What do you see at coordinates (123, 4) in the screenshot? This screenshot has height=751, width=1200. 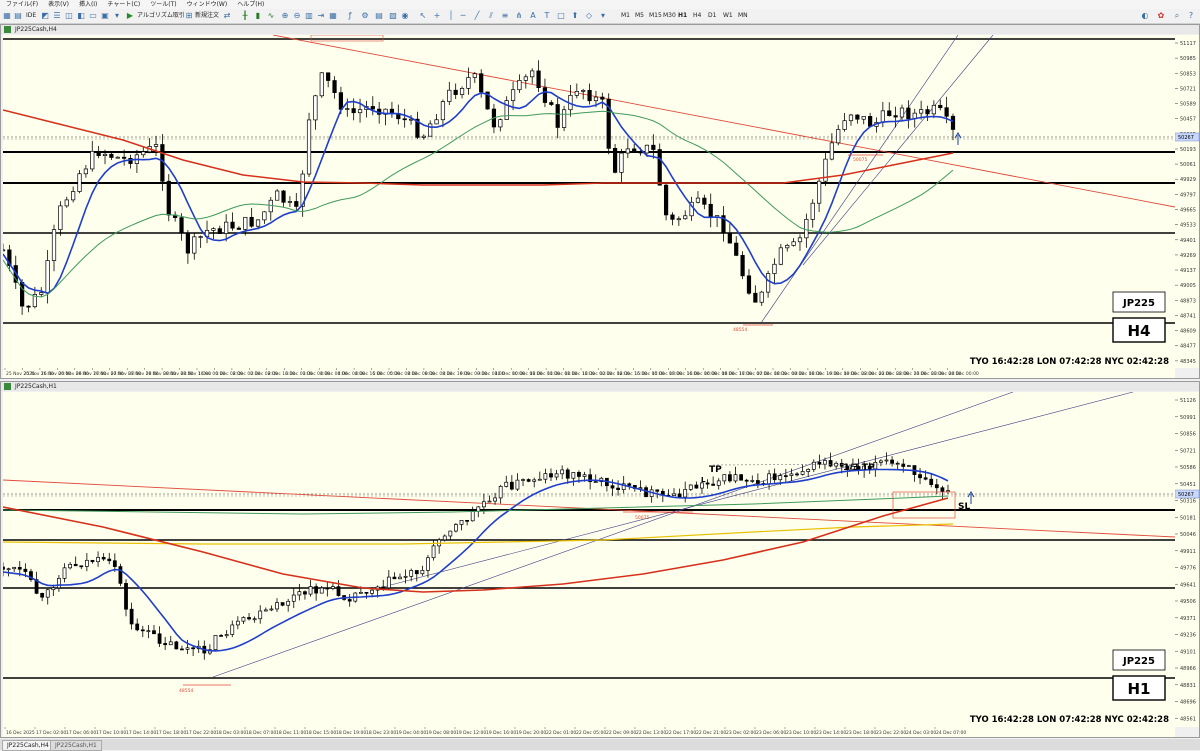 I see `menu-item: チャート(C)` at bounding box center [123, 4].